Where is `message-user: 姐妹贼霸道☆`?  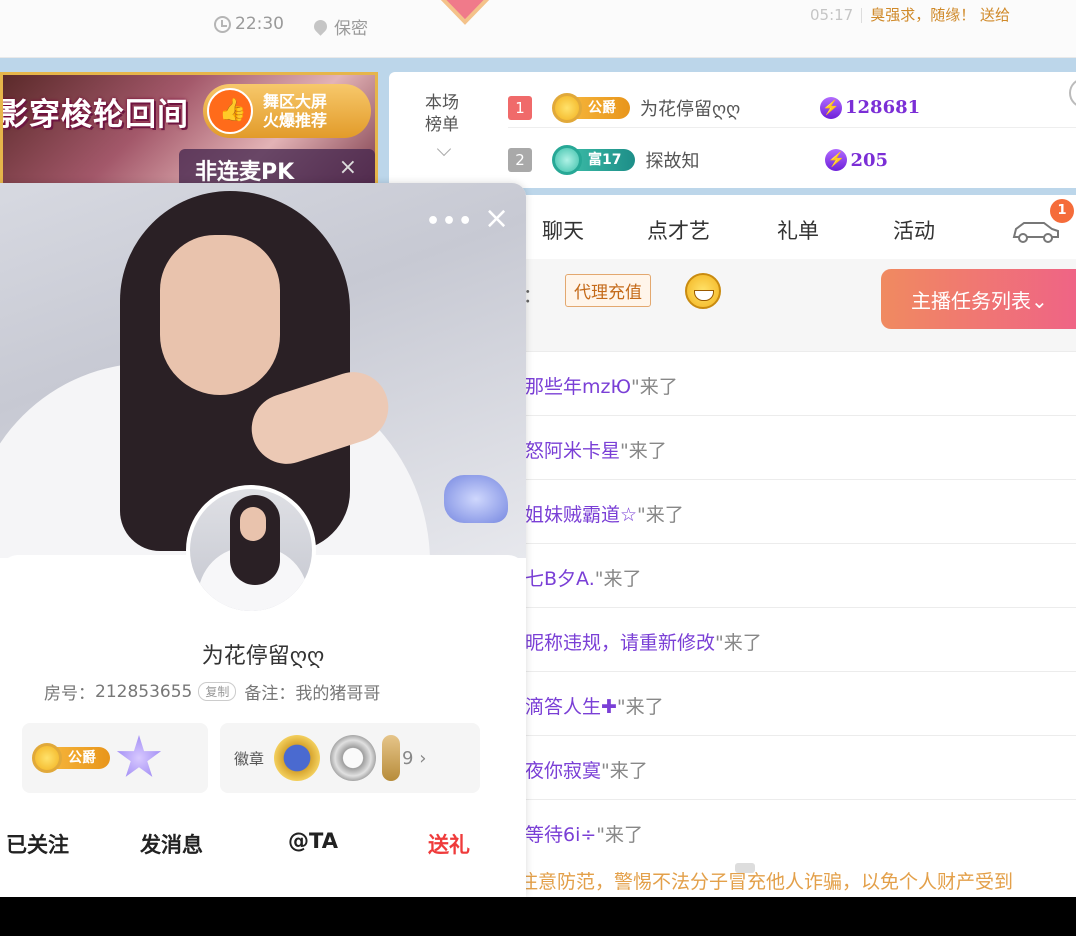
message-user: 姐妹贼霸道☆ is located at coordinates (581, 515).